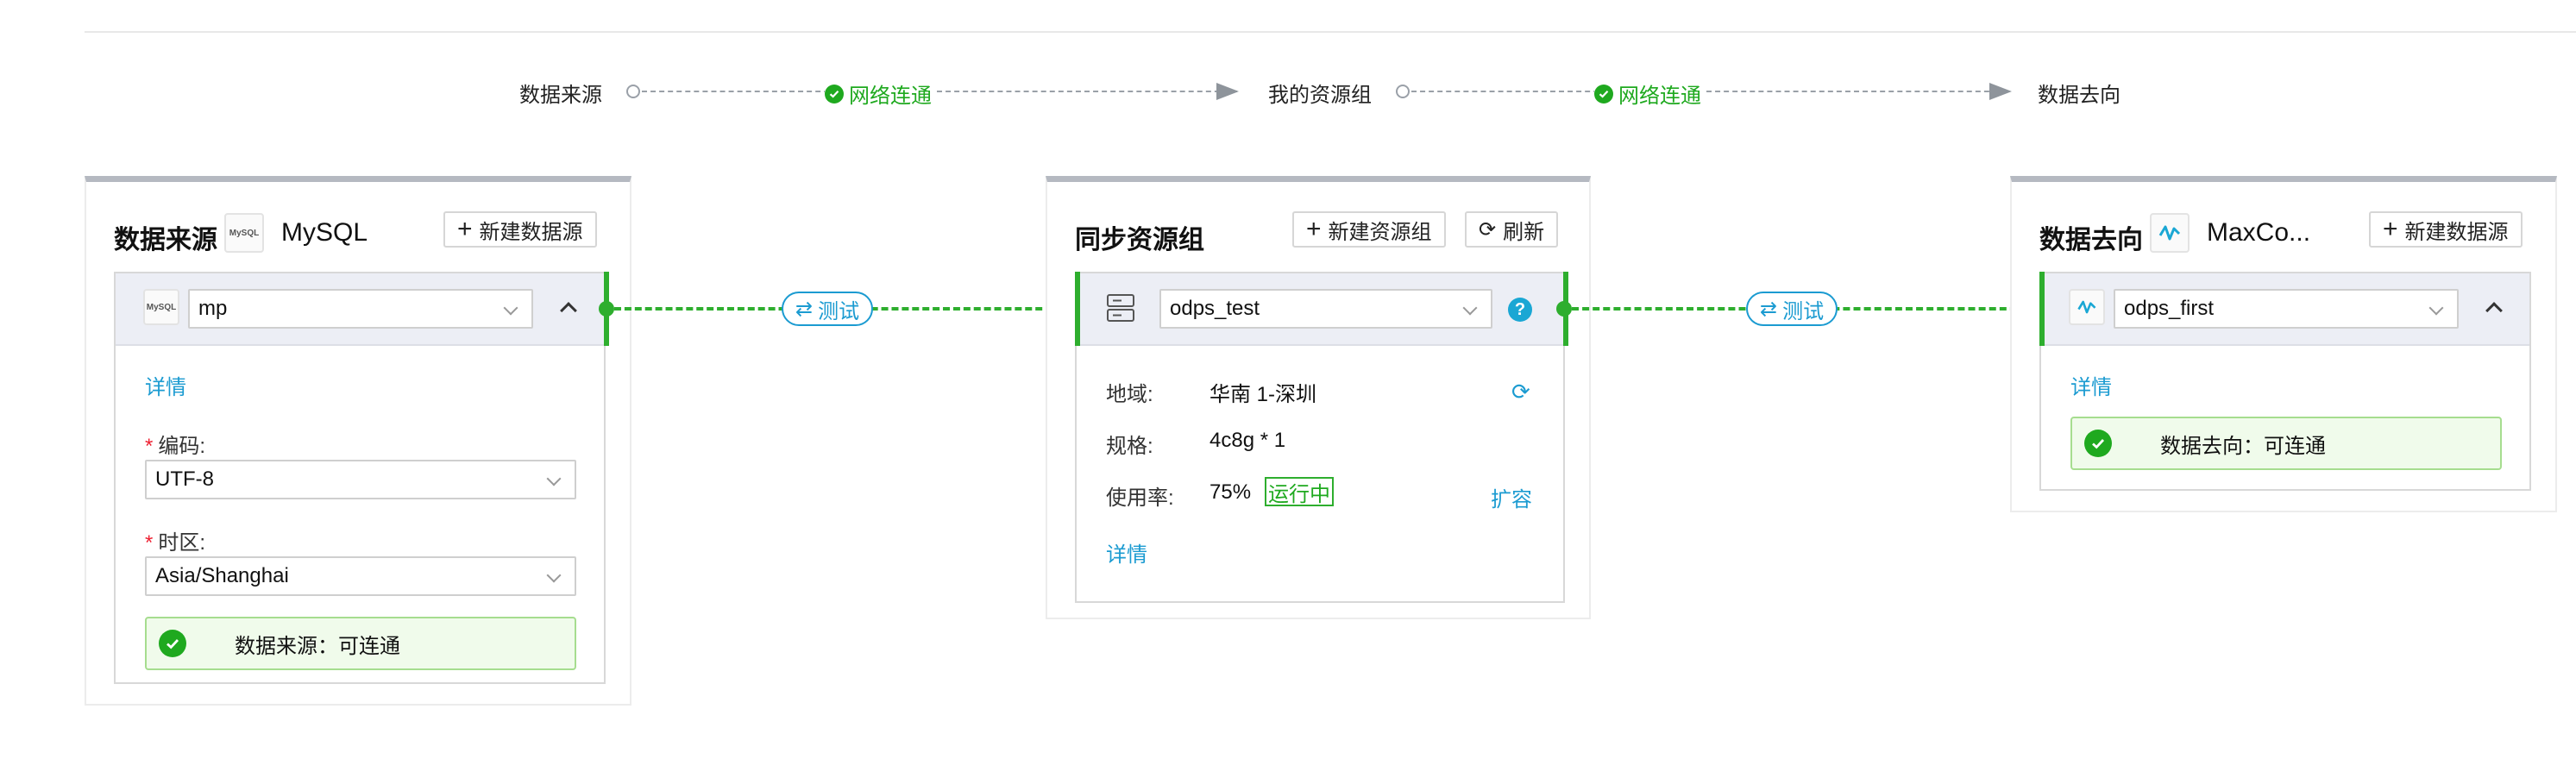  What do you see at coordinates (2243, 446) in the screenshot?
I see `dest-status-text: 数据去向：可连通` at bounding box center [2243, 446].